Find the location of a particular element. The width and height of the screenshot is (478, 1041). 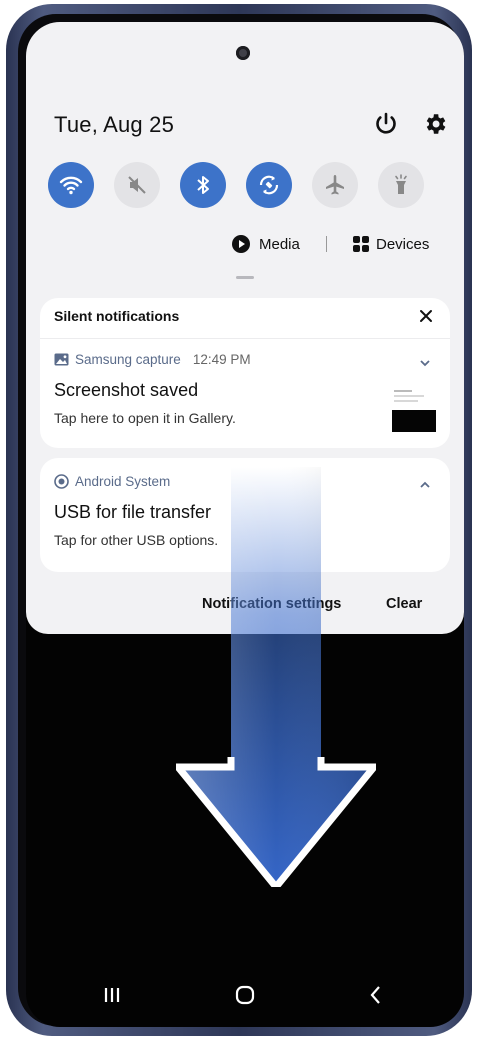

notification-header: Android System is located at coordinates (112, 481).